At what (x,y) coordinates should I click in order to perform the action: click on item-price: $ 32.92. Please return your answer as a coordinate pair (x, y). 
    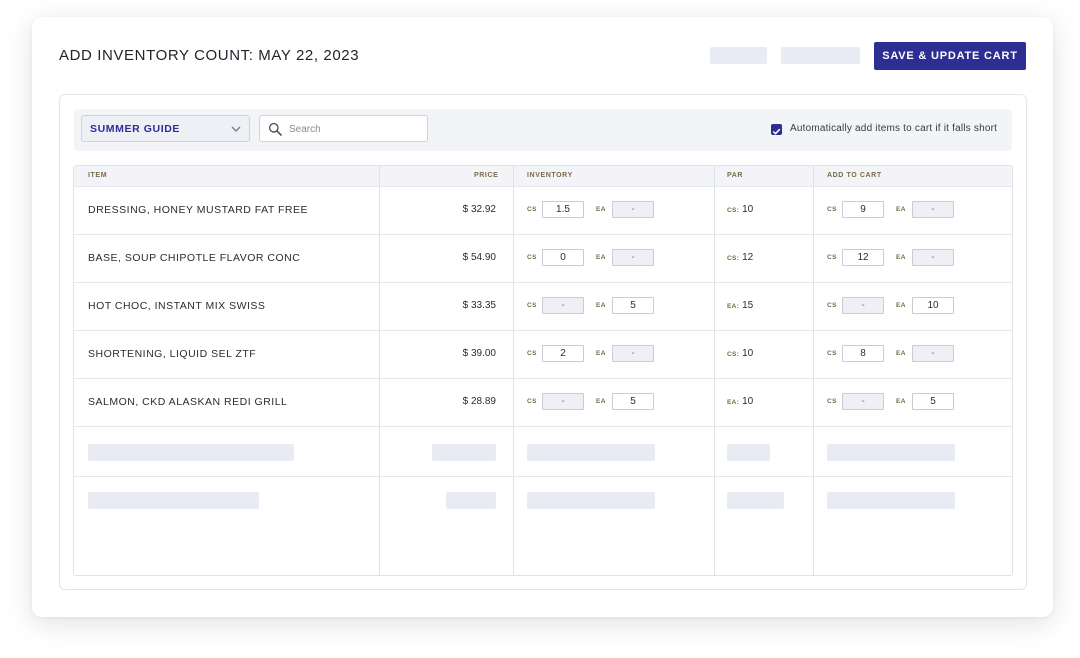
    Looking at the image, I should click on (479, 209).